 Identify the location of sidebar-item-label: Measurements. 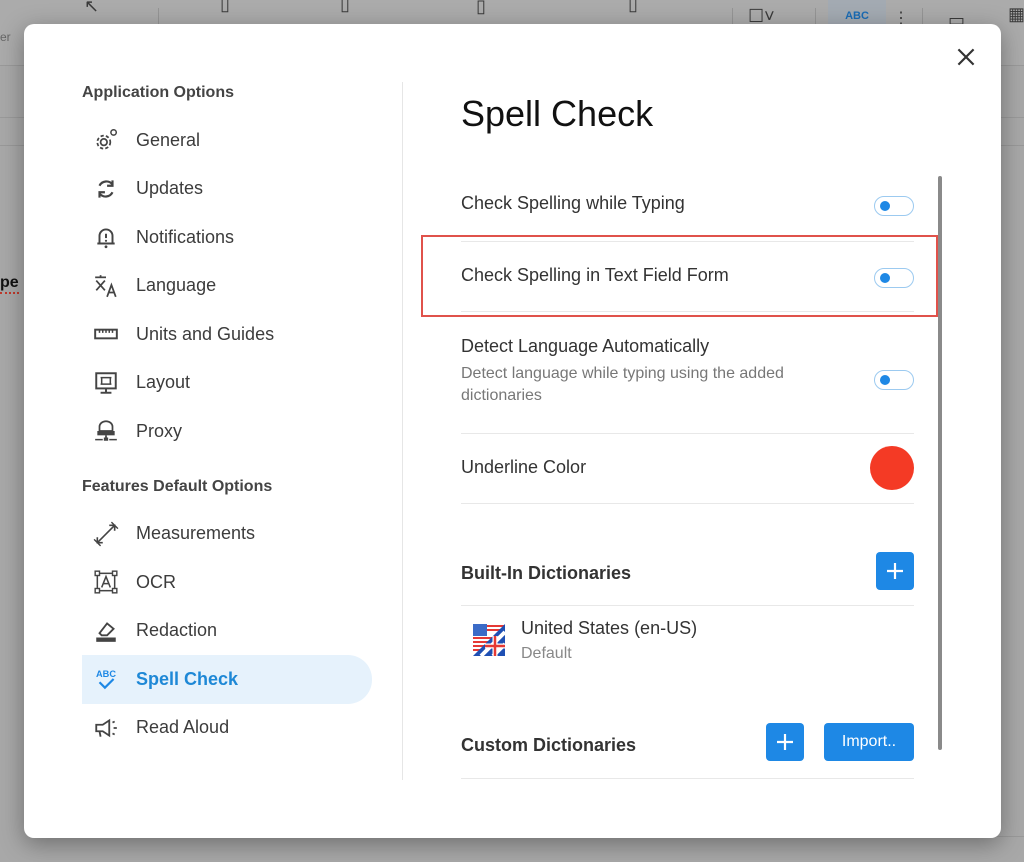
(196, 533).